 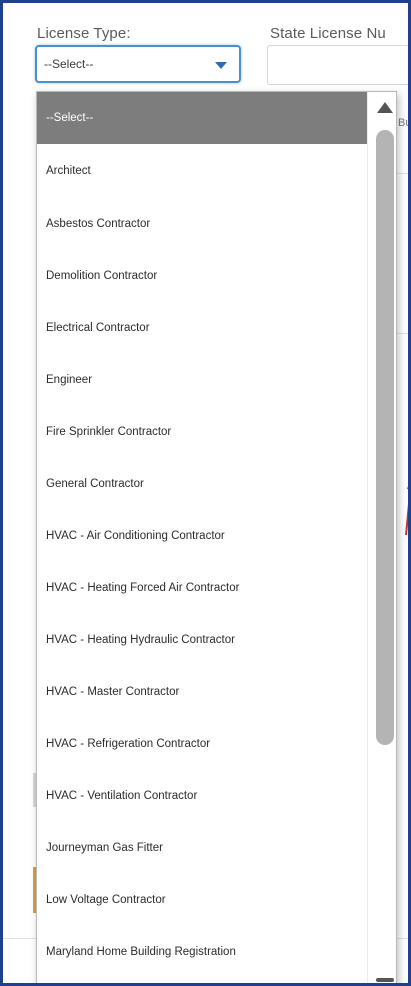 What do you see at coordinates (202, 484) in the screenshot?
I see `dropdown-option: General Contractor` at bounding box center [202, 484].